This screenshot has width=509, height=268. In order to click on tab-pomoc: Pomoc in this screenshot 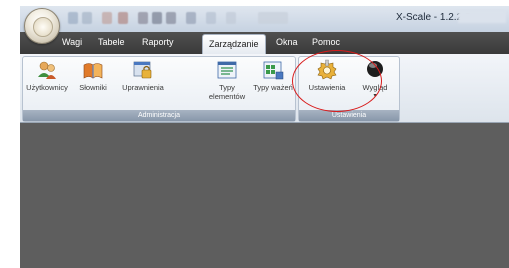, I will do `click(326, 42)`.